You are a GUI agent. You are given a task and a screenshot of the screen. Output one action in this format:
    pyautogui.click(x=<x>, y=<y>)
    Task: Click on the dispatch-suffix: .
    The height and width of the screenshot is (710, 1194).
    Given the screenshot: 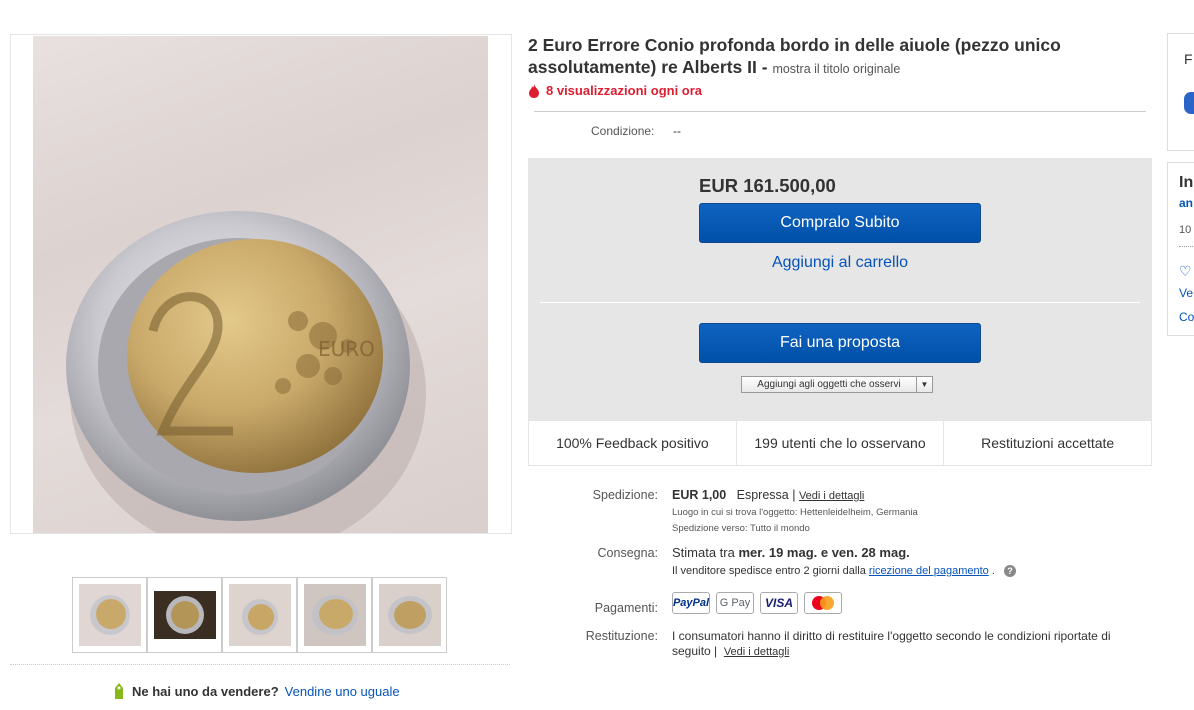 What is the action you would take?
    pyautogui.click(x=993, y=571)
    